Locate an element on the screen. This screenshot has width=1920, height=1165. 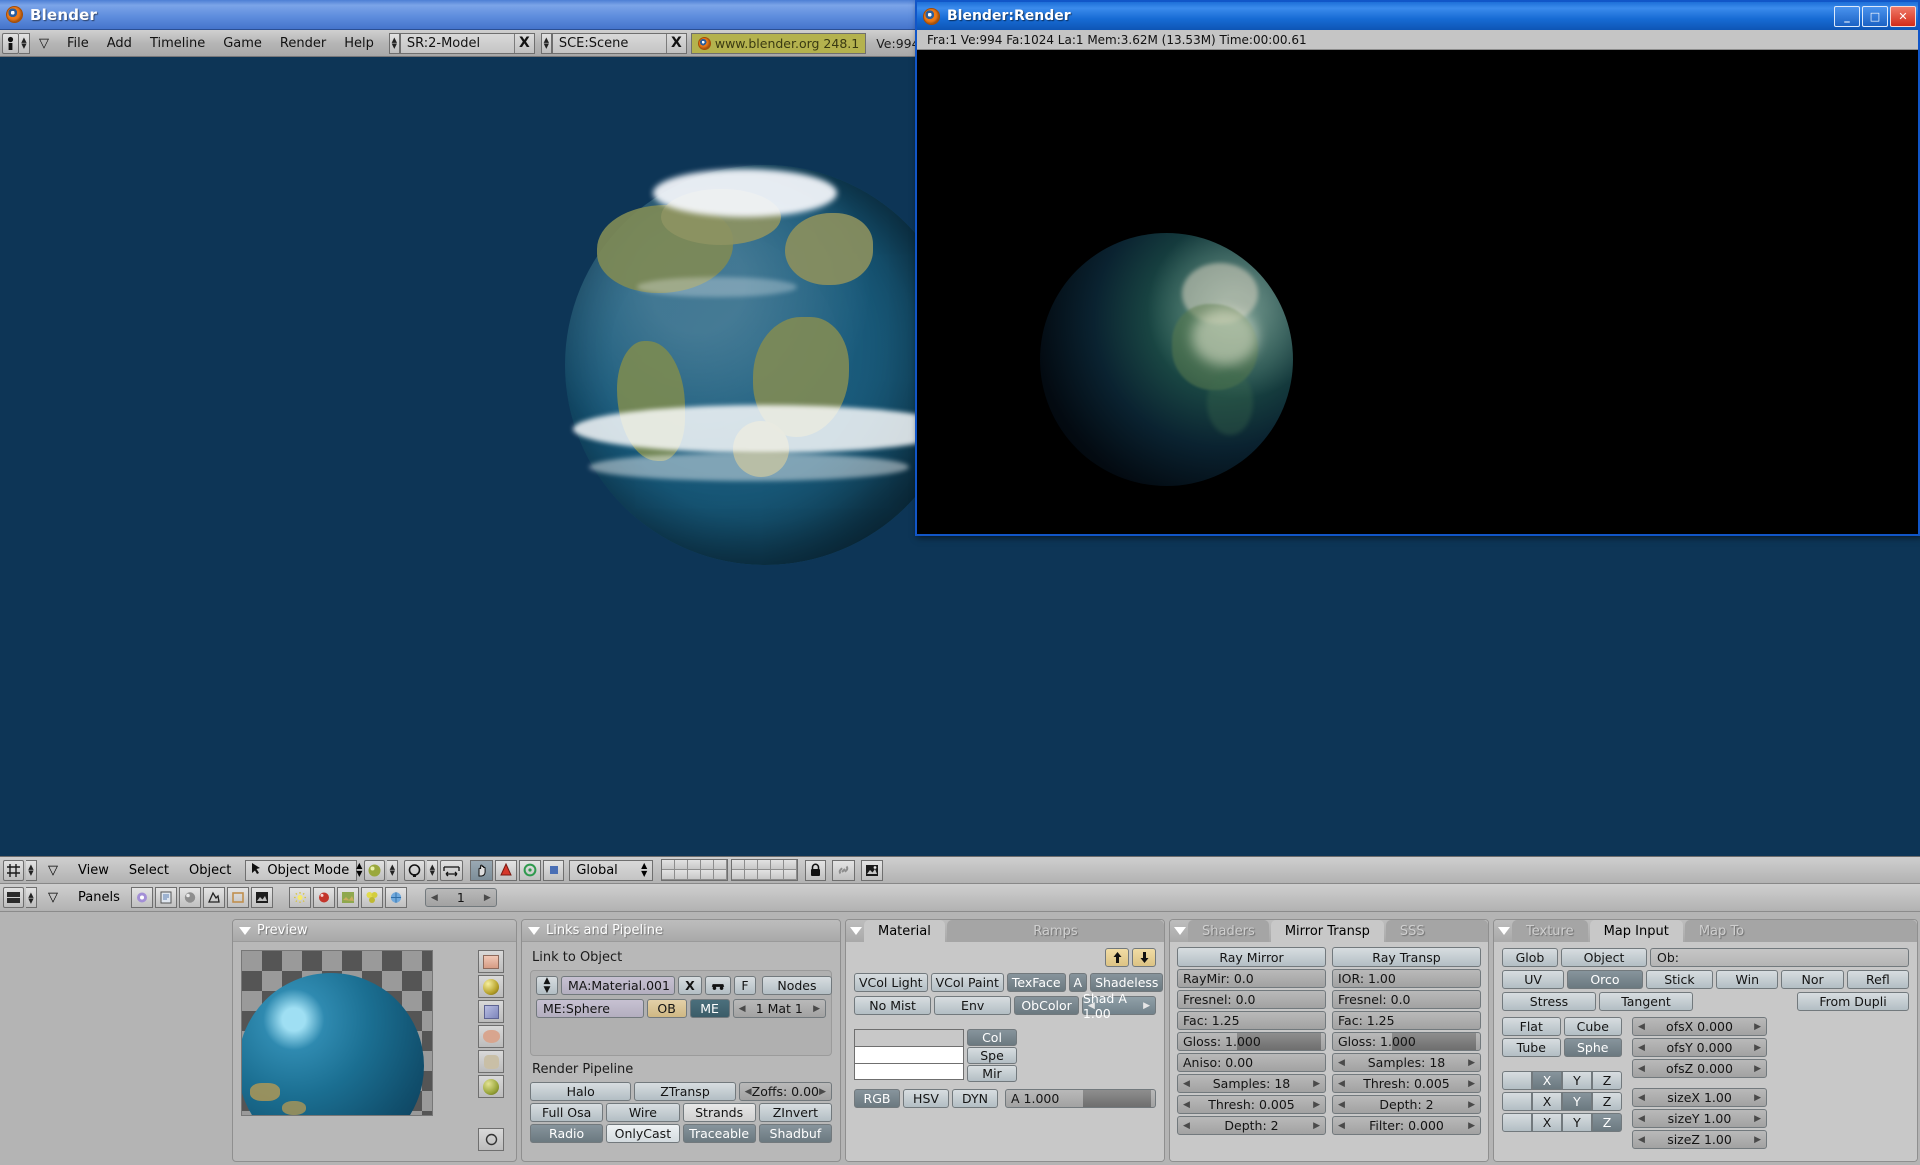
lamp-icon is located at coordinates (299, 897).